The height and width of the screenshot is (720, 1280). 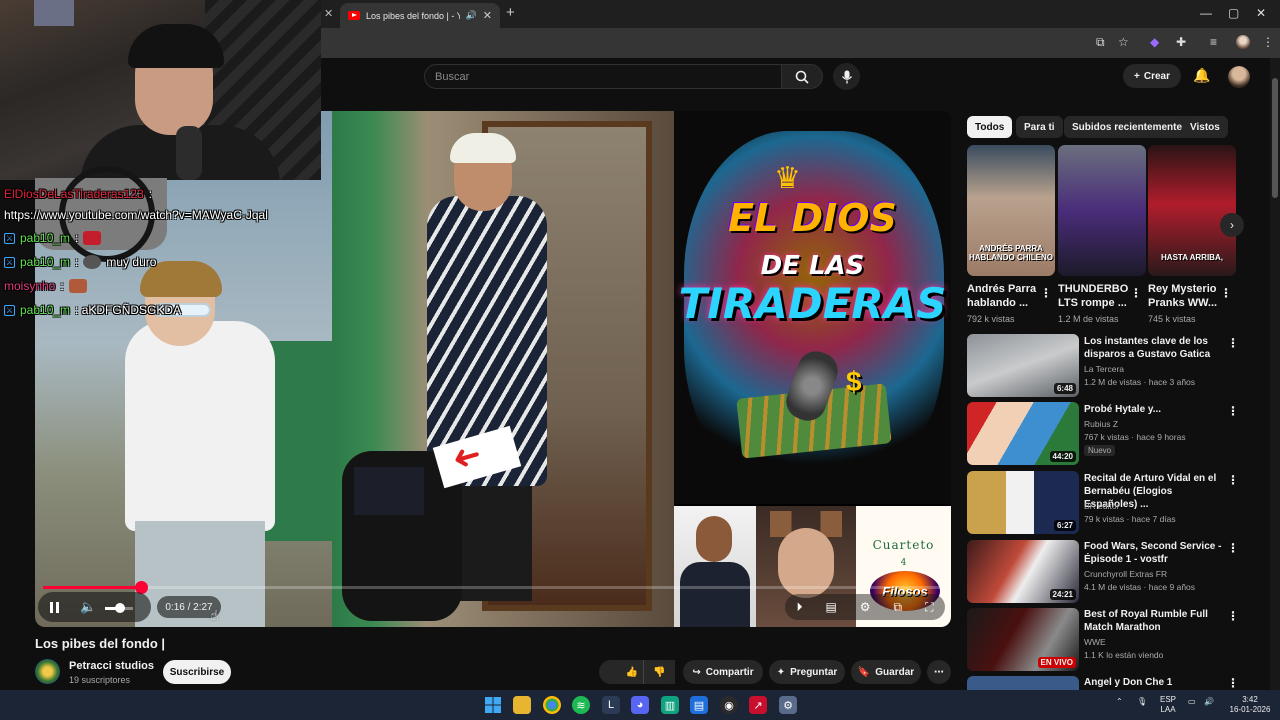 I want to click on rec-channel: La Tercera, so click(x=1104, y=369).